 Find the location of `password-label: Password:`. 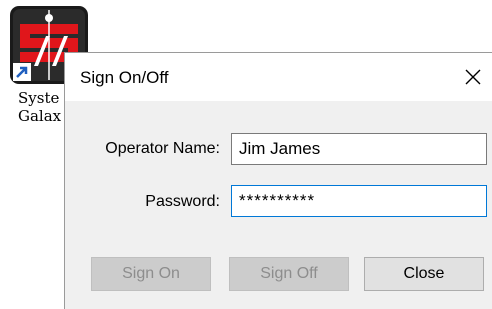

password-label: Password: is located at coordinates (182, 201).